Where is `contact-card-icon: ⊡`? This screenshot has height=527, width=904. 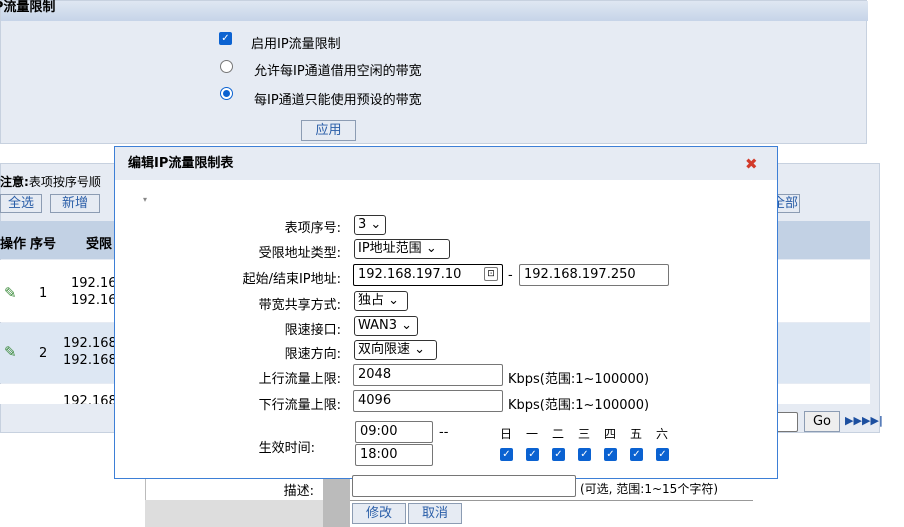
contact-card-icon: ⊡ is located at coordinates (491, 274).